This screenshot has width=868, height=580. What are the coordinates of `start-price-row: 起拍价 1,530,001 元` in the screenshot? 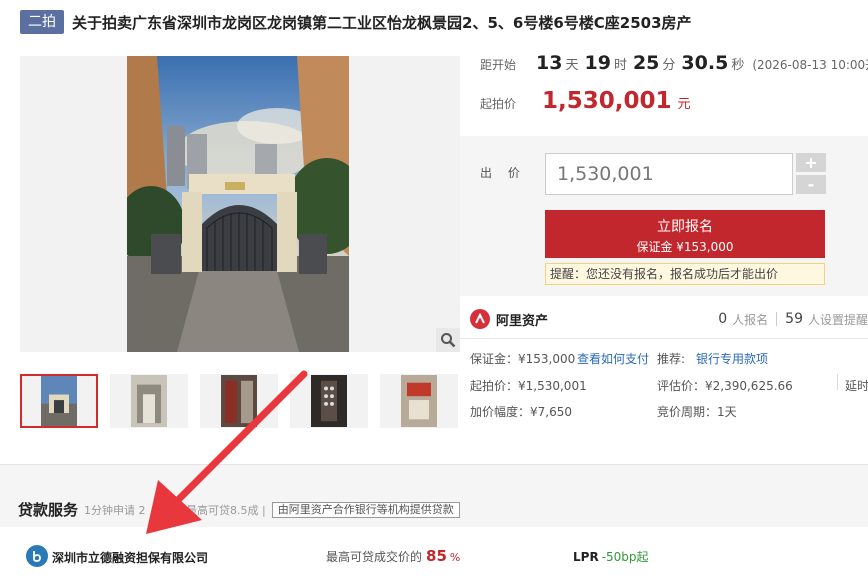 It's located at (585, 101).